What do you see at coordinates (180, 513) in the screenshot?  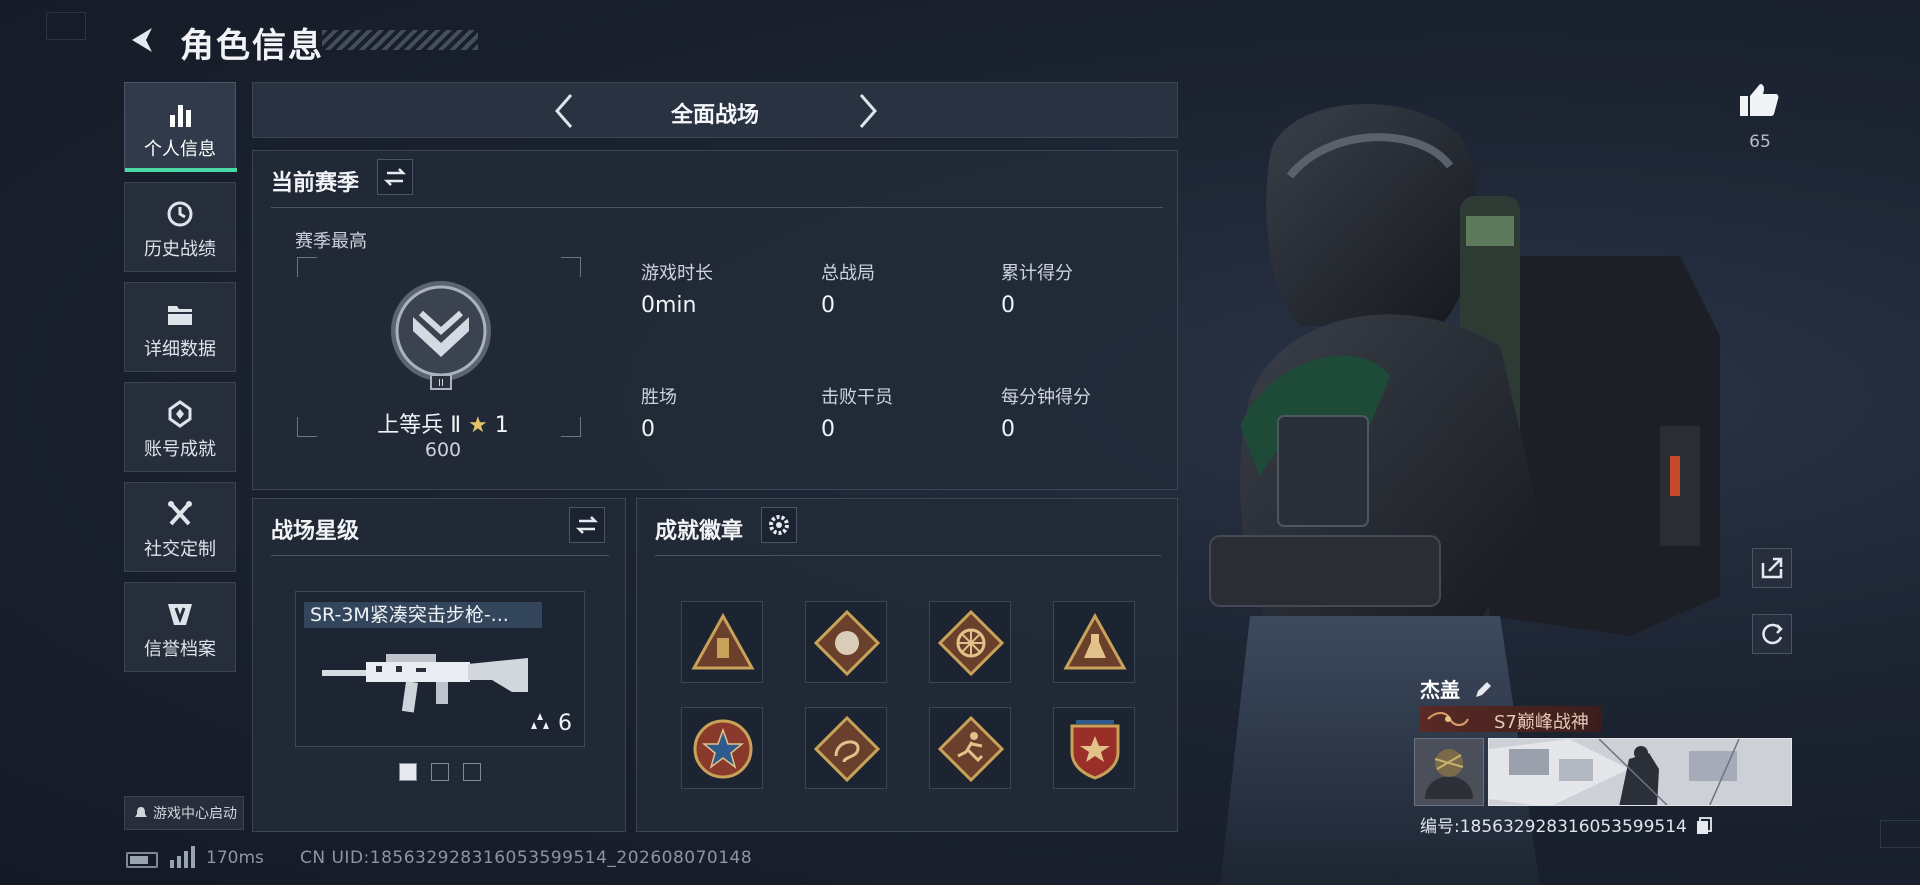 I see `tools-icon` at bounding box center [180, 513].